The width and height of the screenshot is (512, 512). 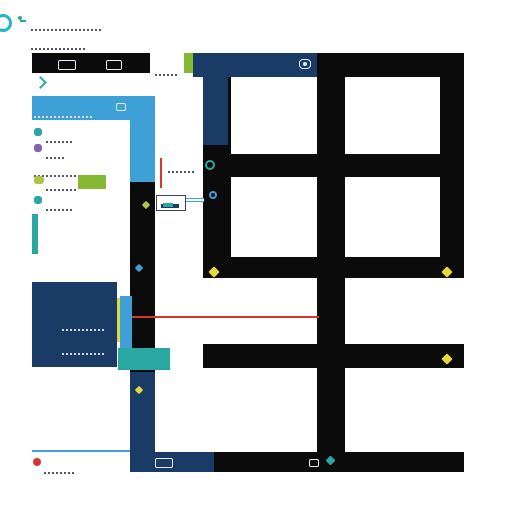 What do you see at coordinates (59, 473) in the screenshot?
I see `bottom-left-label-text` at bounding box center [59, 473].